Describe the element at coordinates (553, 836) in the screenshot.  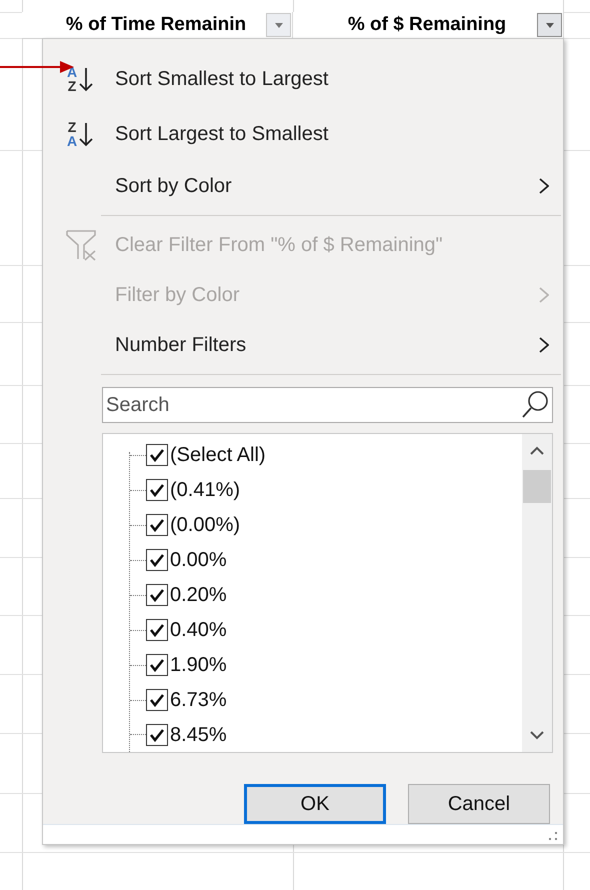
I see `resize-grip-icon` at that location.